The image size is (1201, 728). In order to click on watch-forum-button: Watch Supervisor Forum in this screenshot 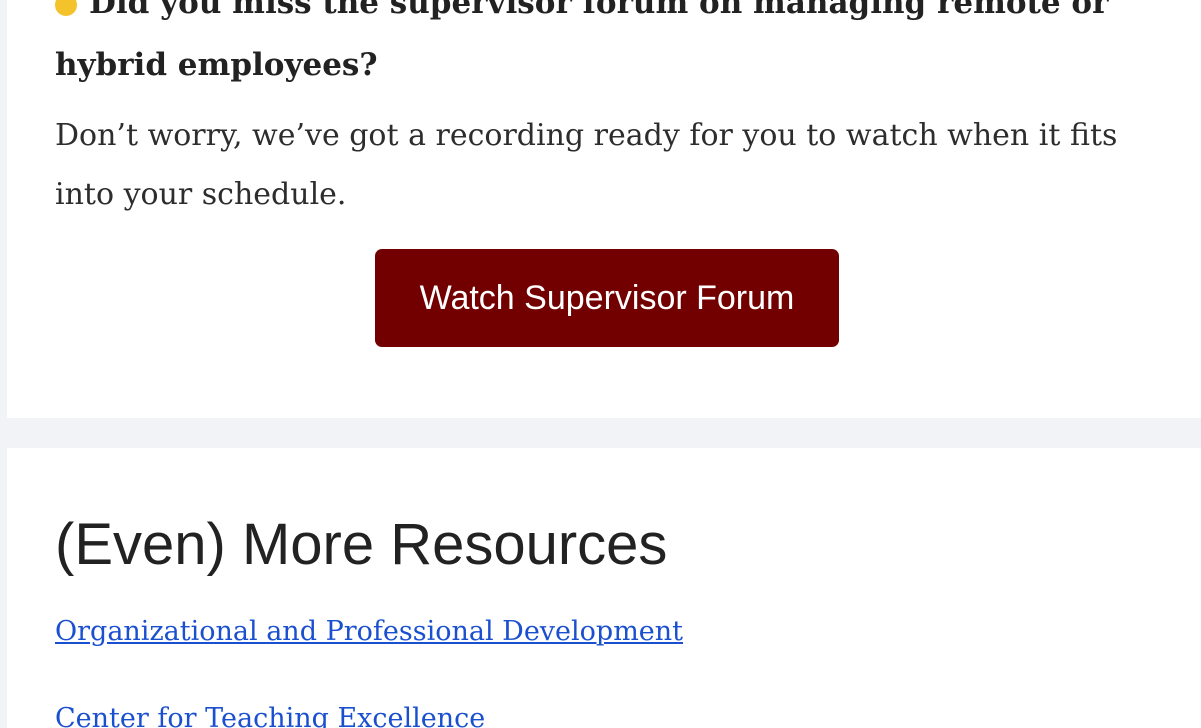, I will do `click(607, 298)`.